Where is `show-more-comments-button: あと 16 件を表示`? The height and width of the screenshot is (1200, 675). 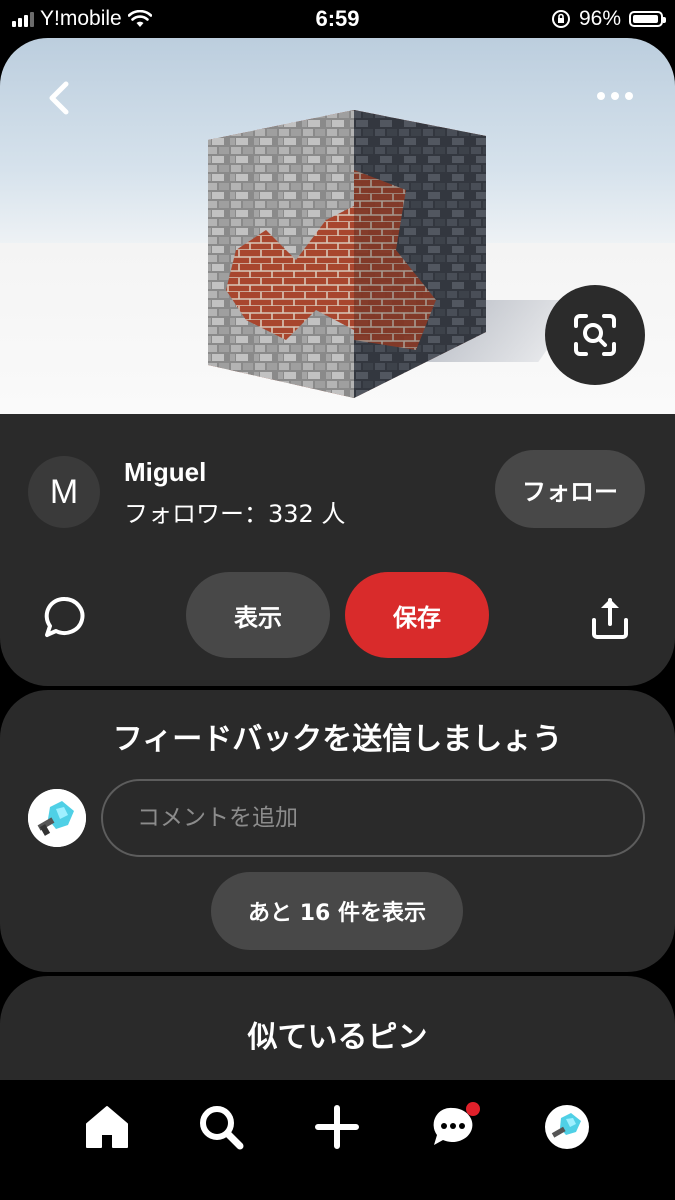
show-more-comments-button: あと 16 件を表示 is located at coordinates (337, 911).